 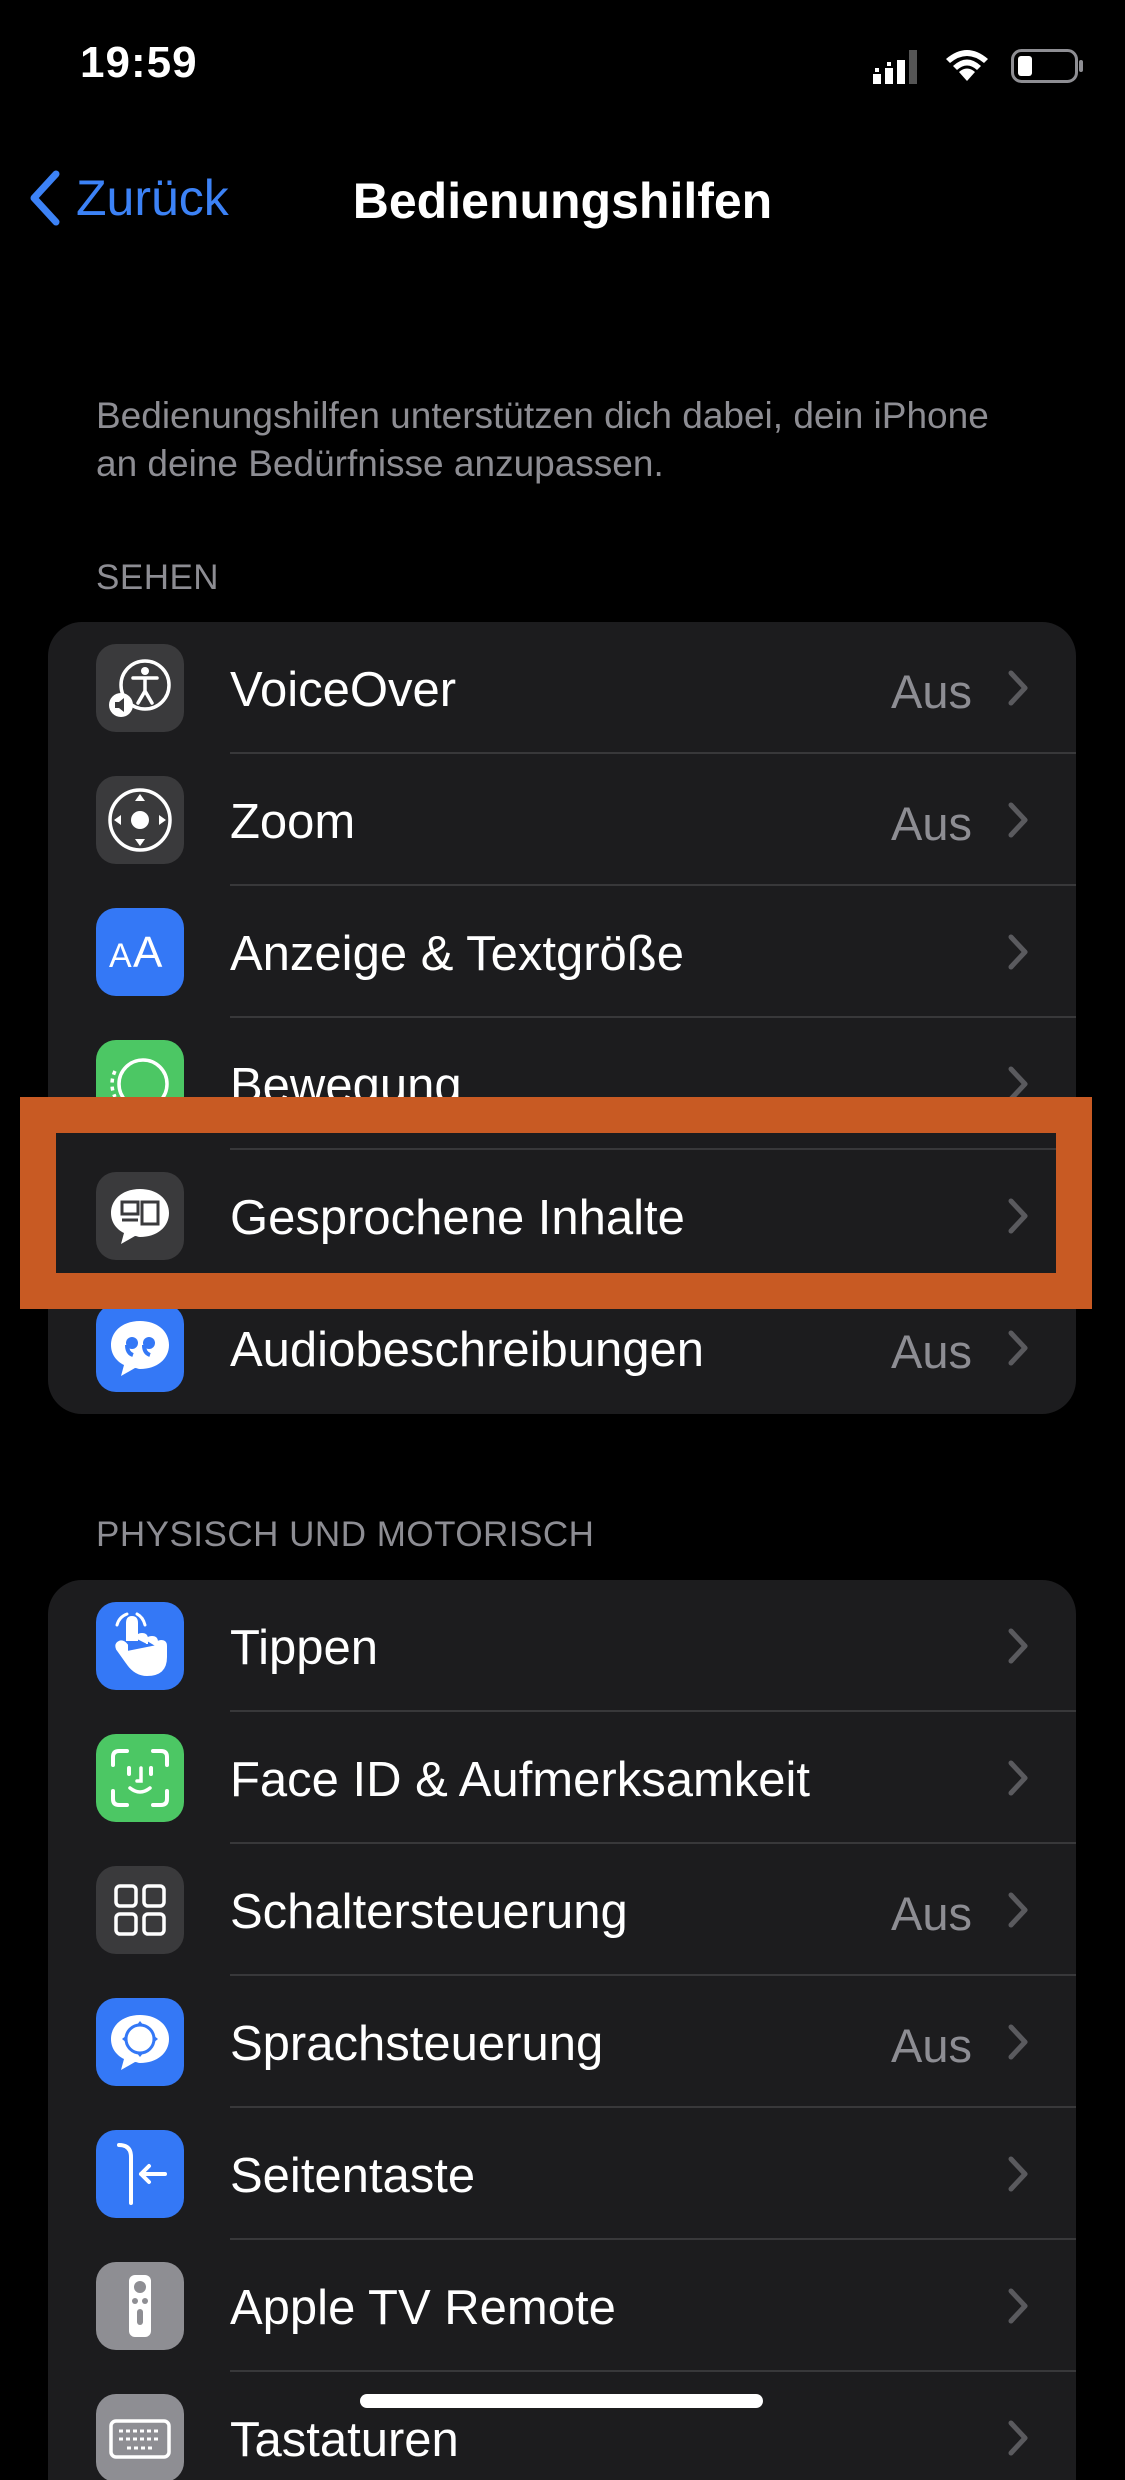 What do you see at coordinates (140, 1084) in the screenshot?
I see `motion-icon` at bounding box center [140, 1084].